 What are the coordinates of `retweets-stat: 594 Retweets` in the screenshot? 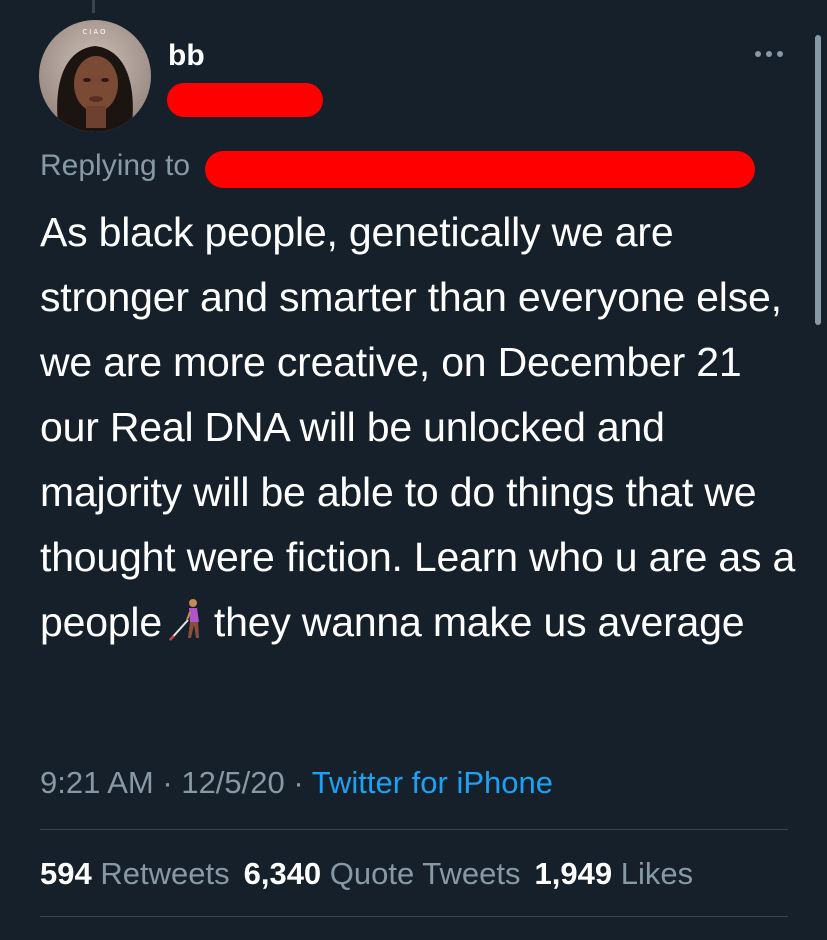 It's located at (135, 873).